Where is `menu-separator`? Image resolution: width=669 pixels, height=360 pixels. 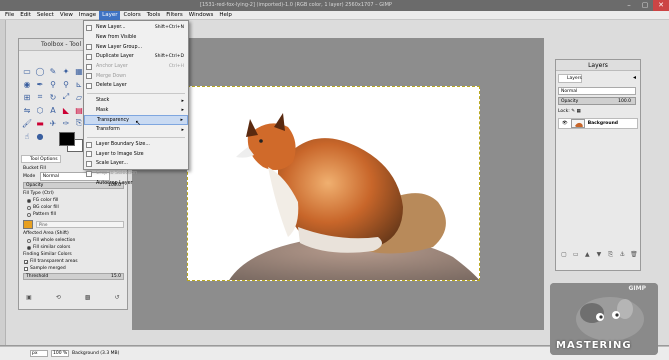 menu-separator is located at coordinates (136, 137).